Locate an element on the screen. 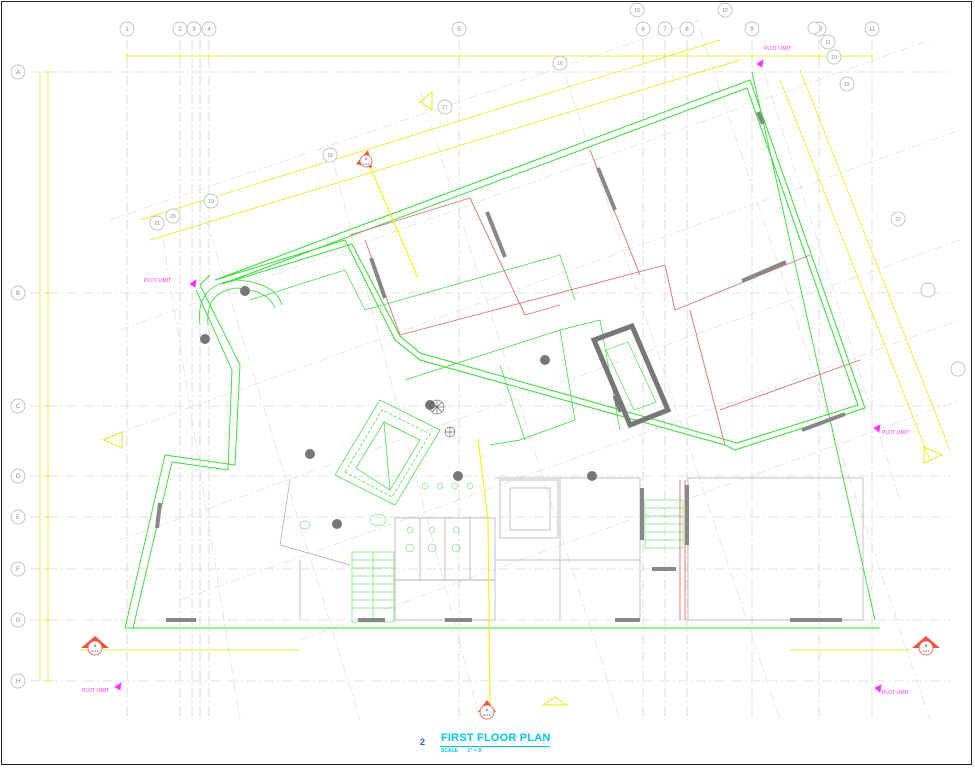 This screenshot has height=773, width=975. grid-bubble-rotated: 12 is located at coordinates (725, 10).